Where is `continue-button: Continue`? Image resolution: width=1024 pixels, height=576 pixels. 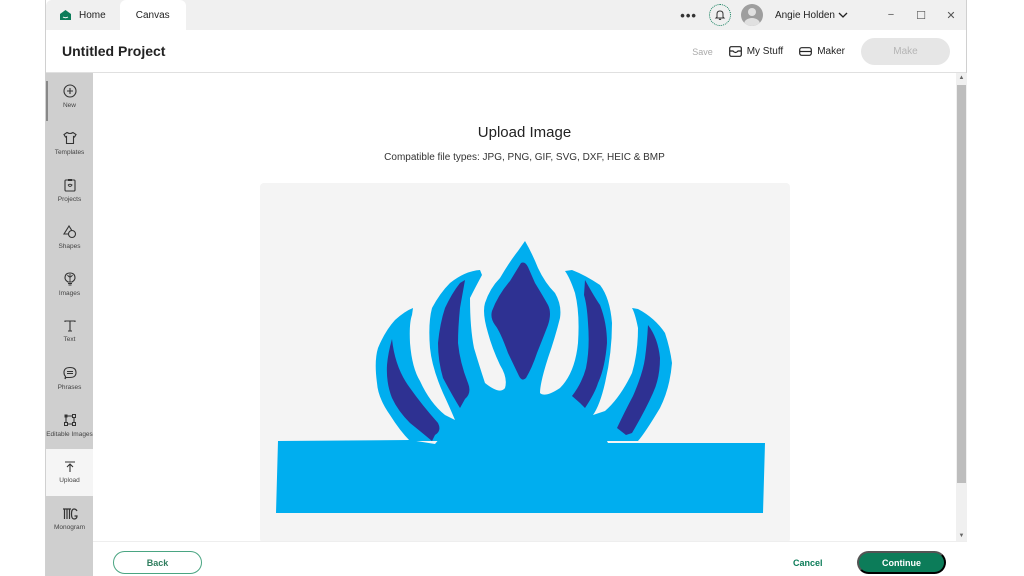 continue-button: Continue is located at coordinates (901, 562).